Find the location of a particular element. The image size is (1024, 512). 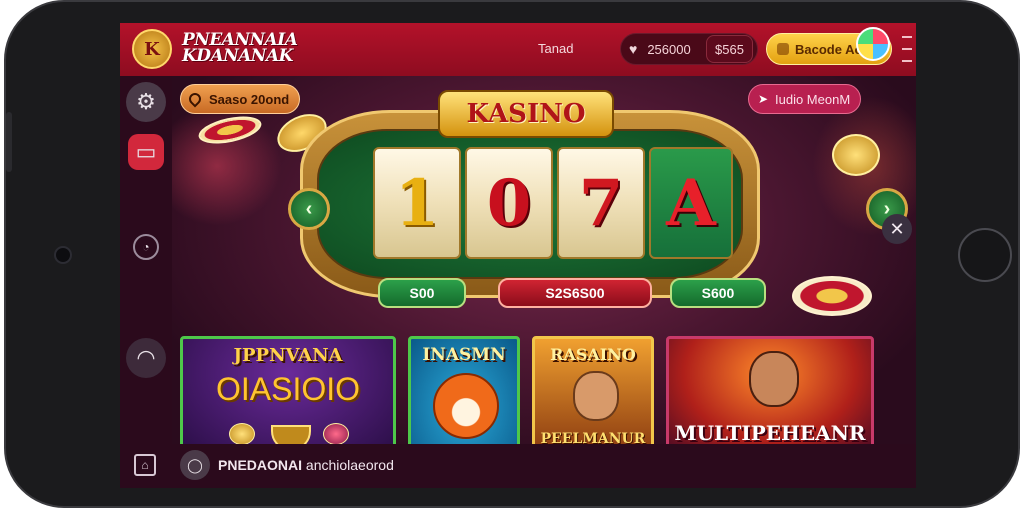

bolt-icon: ➤ is located at coordinates (763, 99).